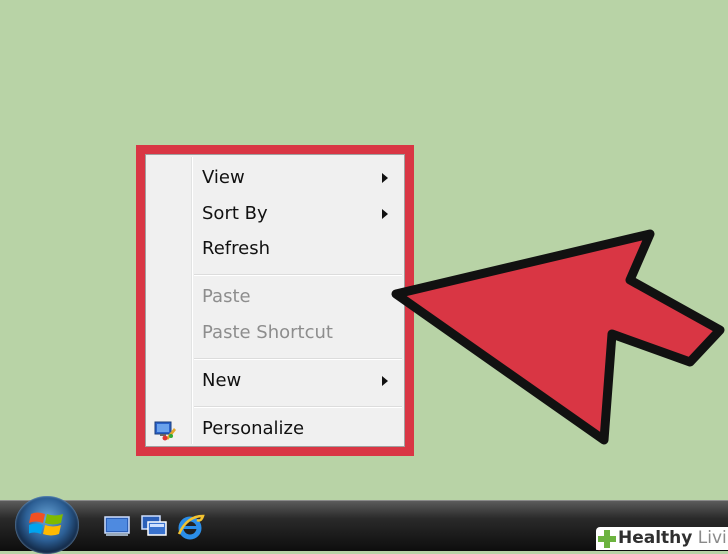 The width and height of the screenshot is (728, 554). I want to click on menu-item-sort-by: Sort By, so click(275, 214).